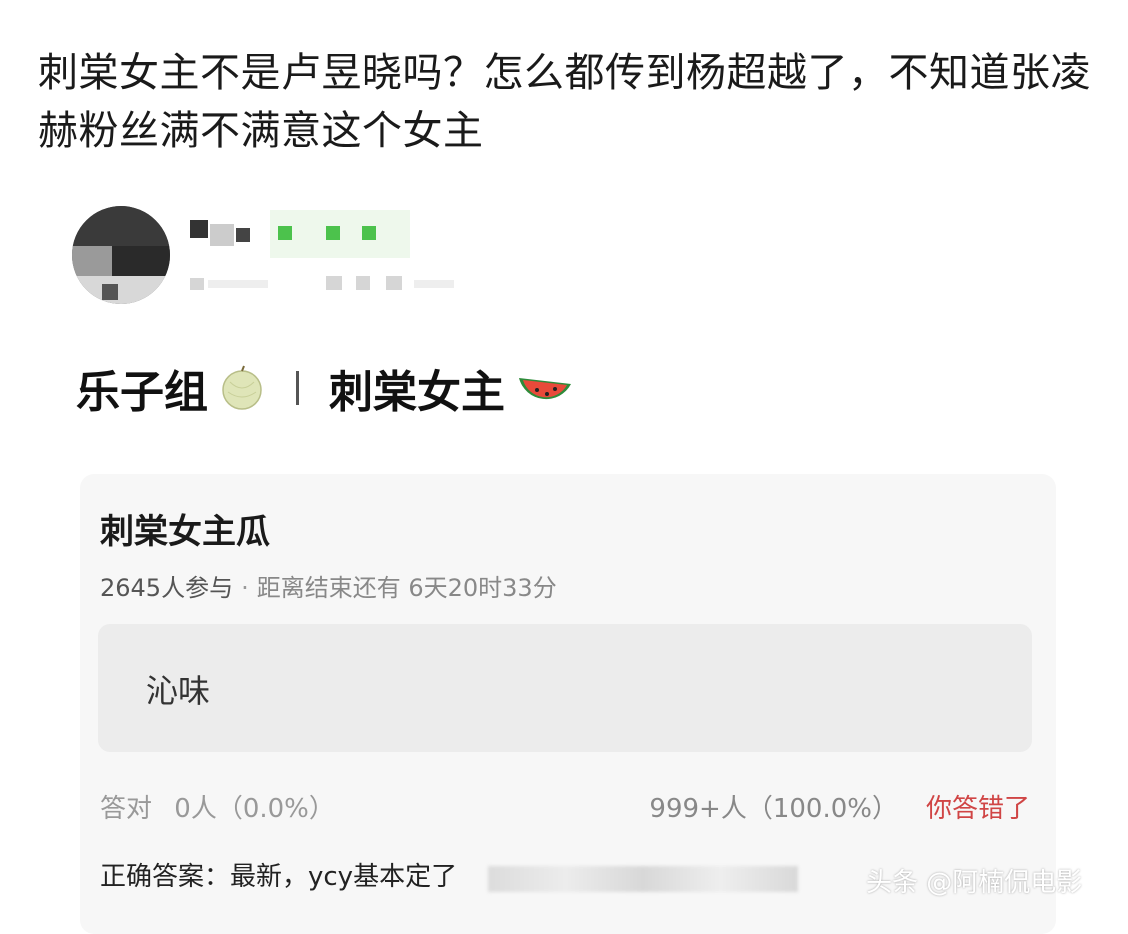 Image resolution: width=1128 pixels, height=934 pixels. What do you see at coordinates (300, 5) in the screenshot?
I see `faded-top-text` at bounding box center [300, 5].